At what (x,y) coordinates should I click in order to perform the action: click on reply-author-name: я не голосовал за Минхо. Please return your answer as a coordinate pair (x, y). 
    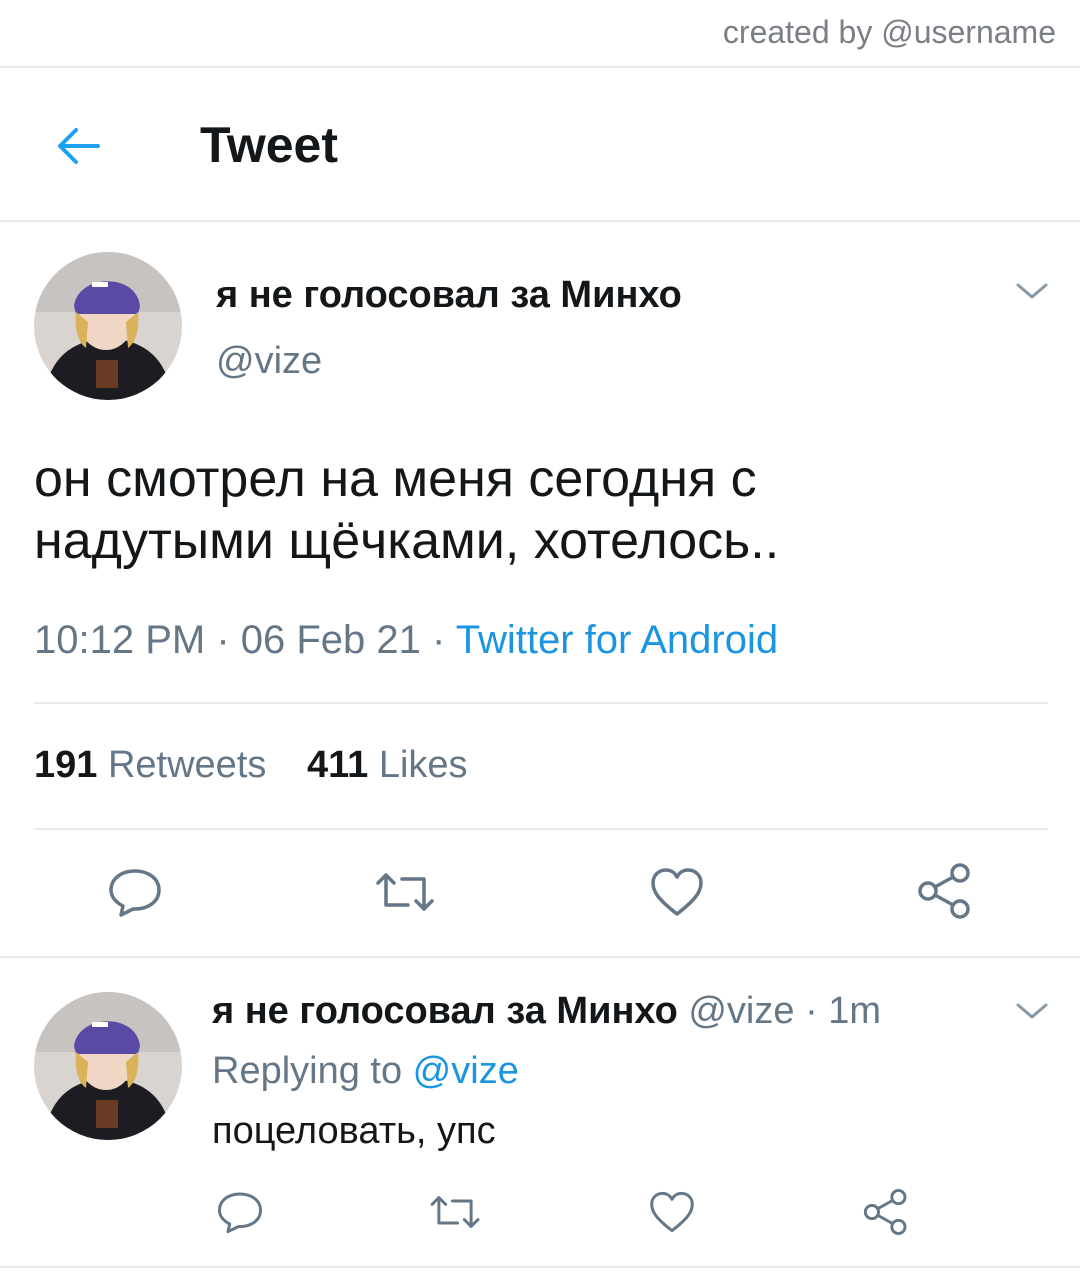
    Looking at the image, I should click on (445, 1011).